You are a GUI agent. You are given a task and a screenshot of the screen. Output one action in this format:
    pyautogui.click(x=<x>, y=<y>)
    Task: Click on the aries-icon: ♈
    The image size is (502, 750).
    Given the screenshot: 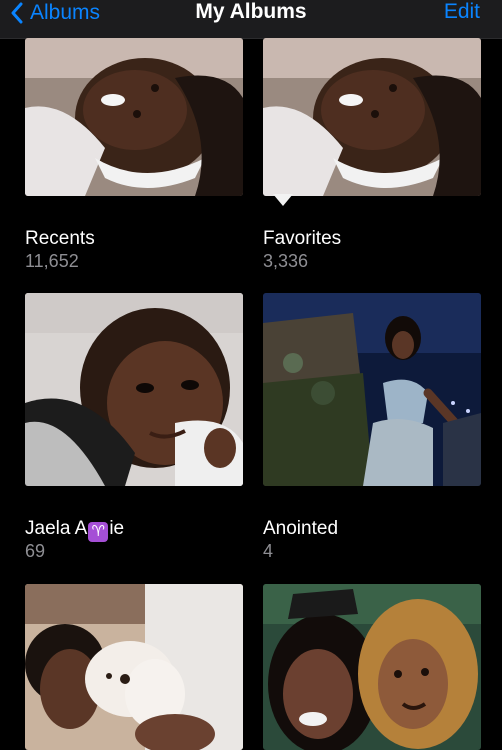 What is the action you would take?
    pyautogui.click(x=98, y=532)
    